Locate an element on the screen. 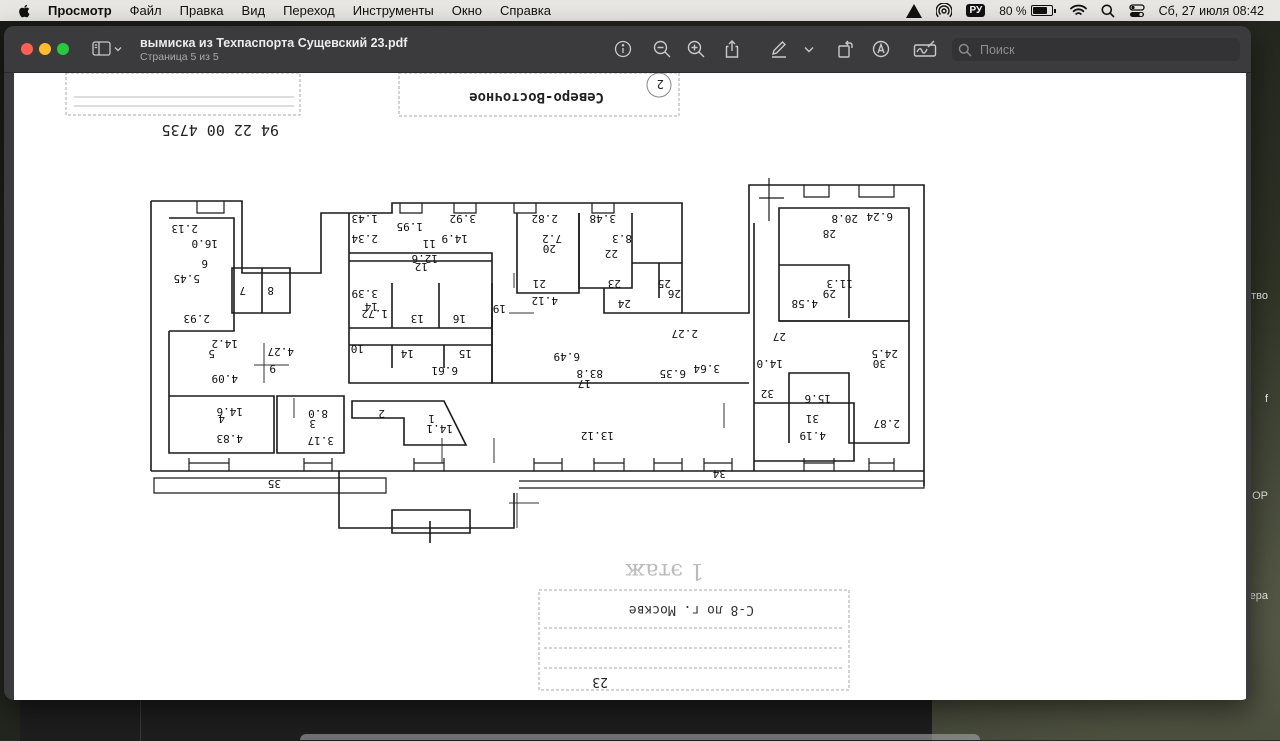  room-label: 14.9 is located at coordinates (455, 238).